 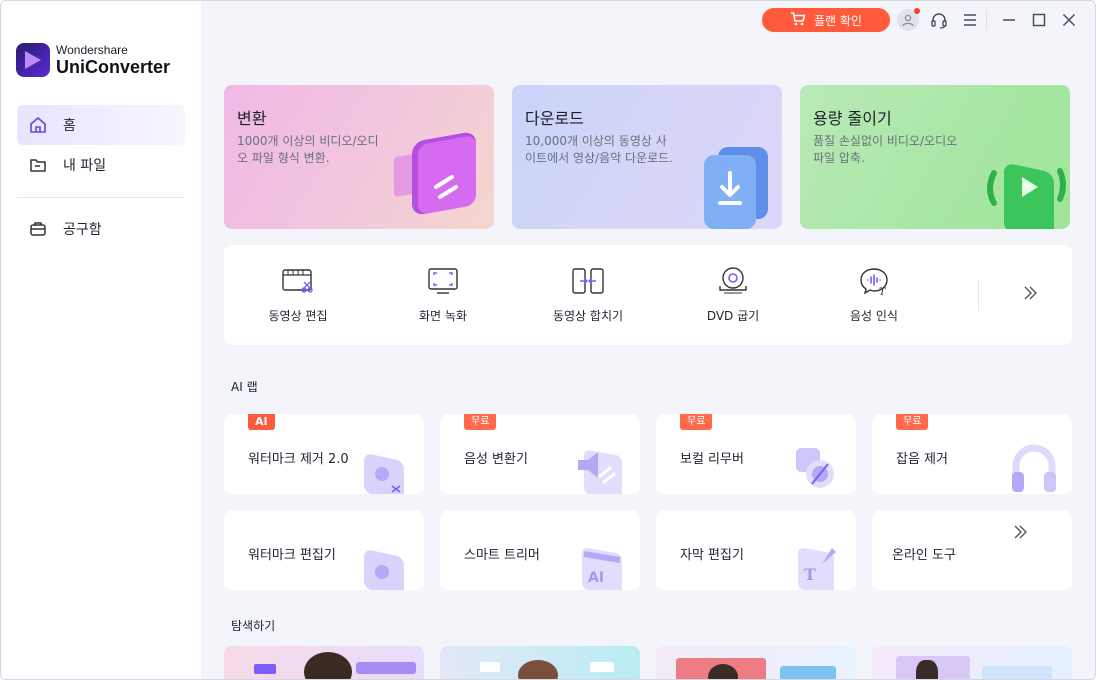 What do you see at coordinates (298, 316) in the screenshot?
I see `tool-label: 동영상 편집` at bounding box center [298, 316].